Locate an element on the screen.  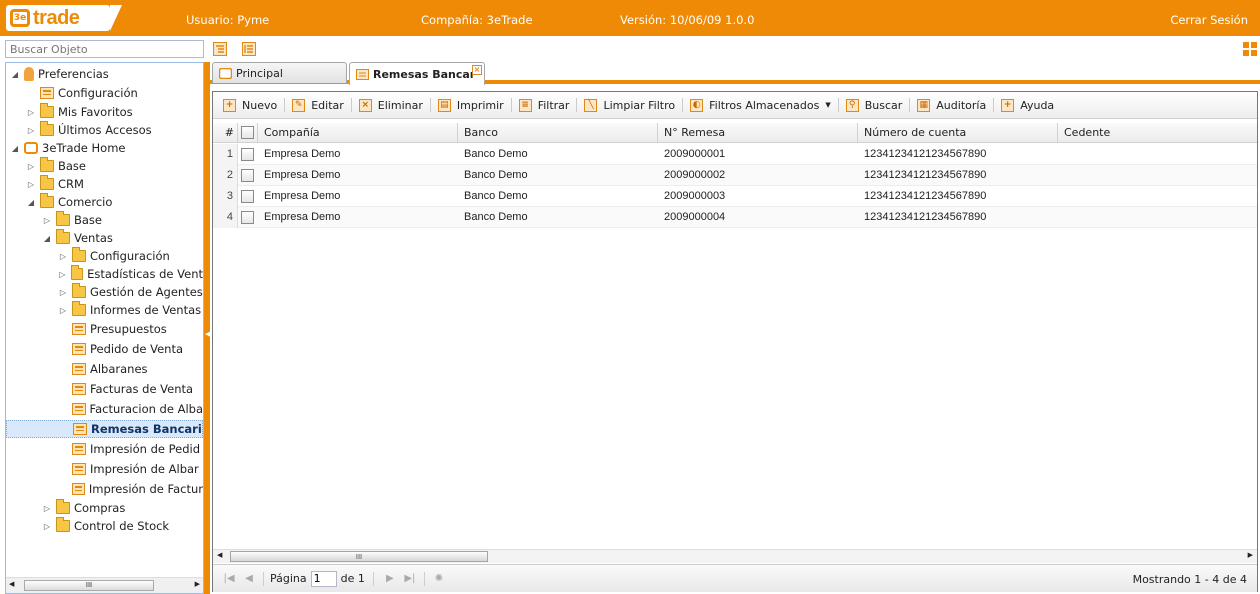
tree-item: ▷ Control de Stock is located at coordinates (104, 526).